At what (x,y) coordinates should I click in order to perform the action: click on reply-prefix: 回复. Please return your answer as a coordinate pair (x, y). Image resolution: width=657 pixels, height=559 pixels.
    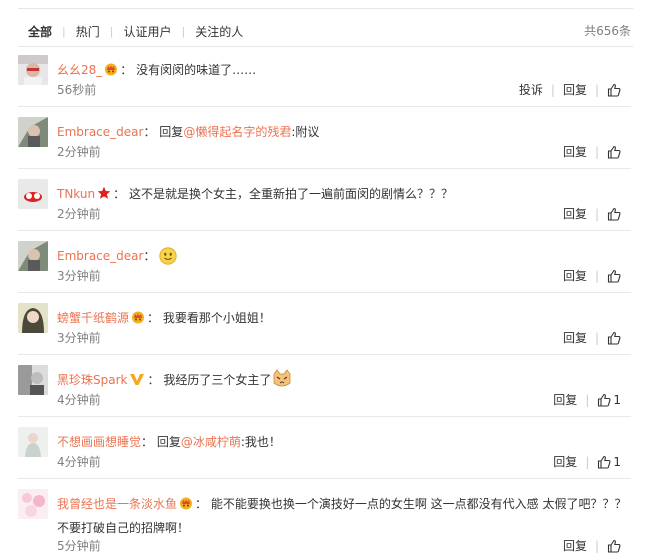
    Looking at the image, I should click on (168, 442).